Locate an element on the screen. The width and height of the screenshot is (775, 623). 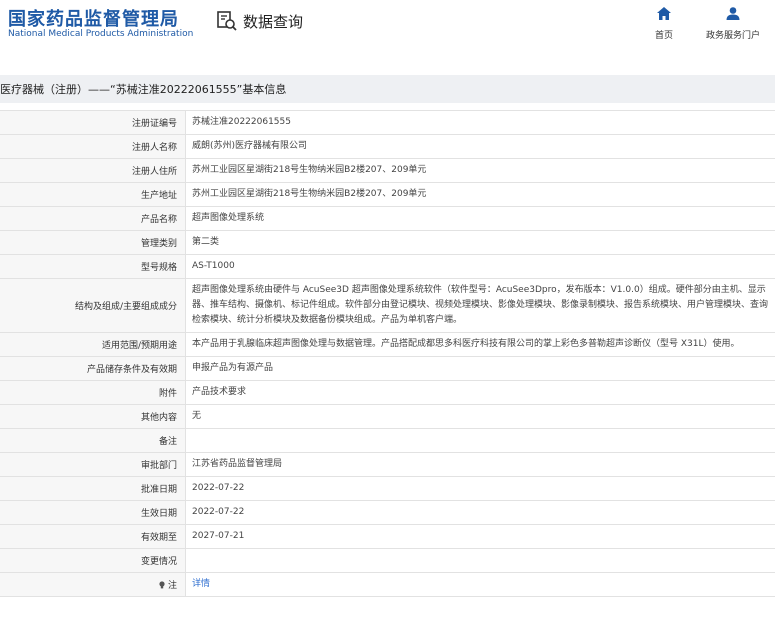
logo-english: National Medical Products Administration is located at coordinates (100, 34).